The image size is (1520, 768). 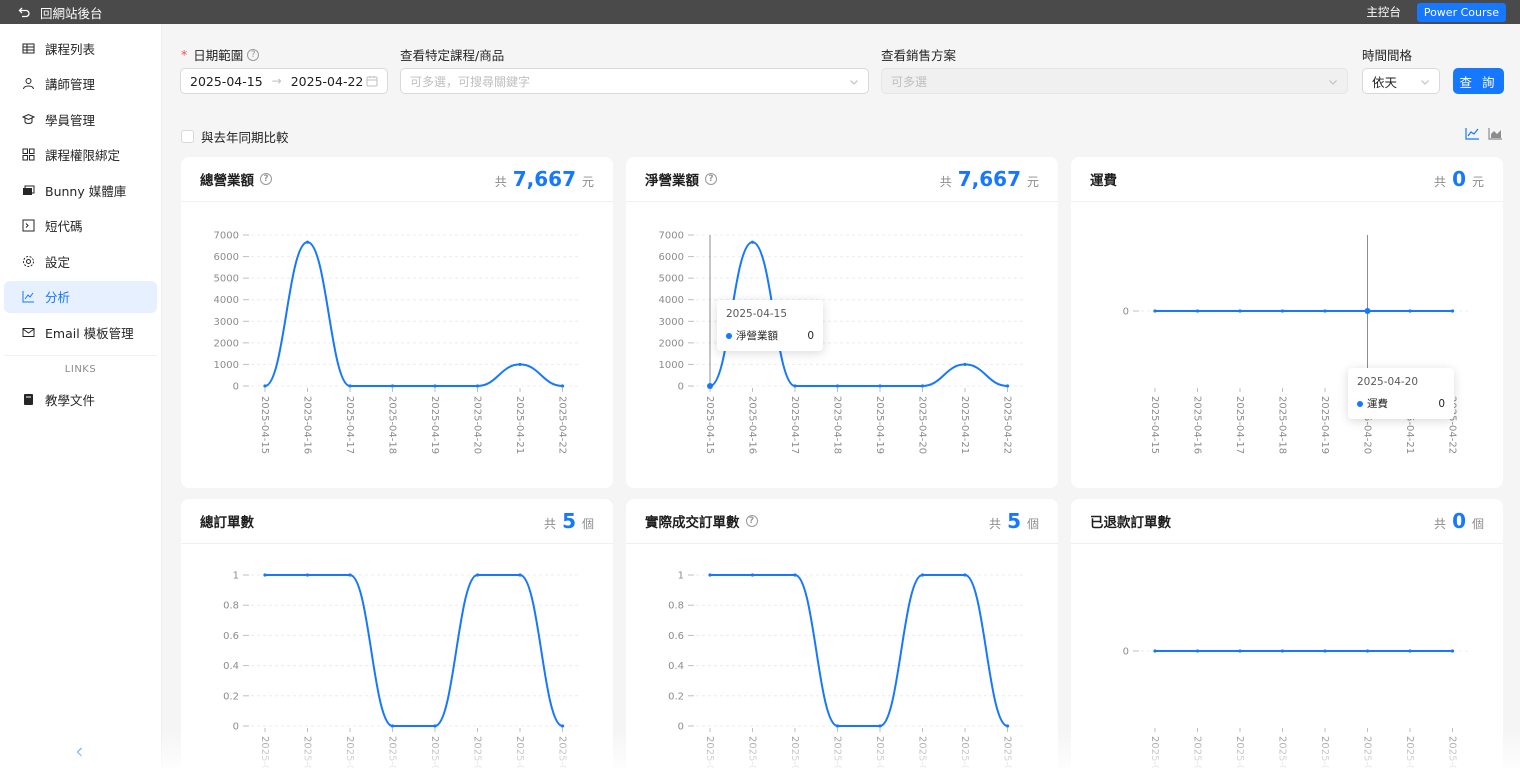 I want to click on compare-last-year: 與去年同期比較, so click(x=235, y=136).